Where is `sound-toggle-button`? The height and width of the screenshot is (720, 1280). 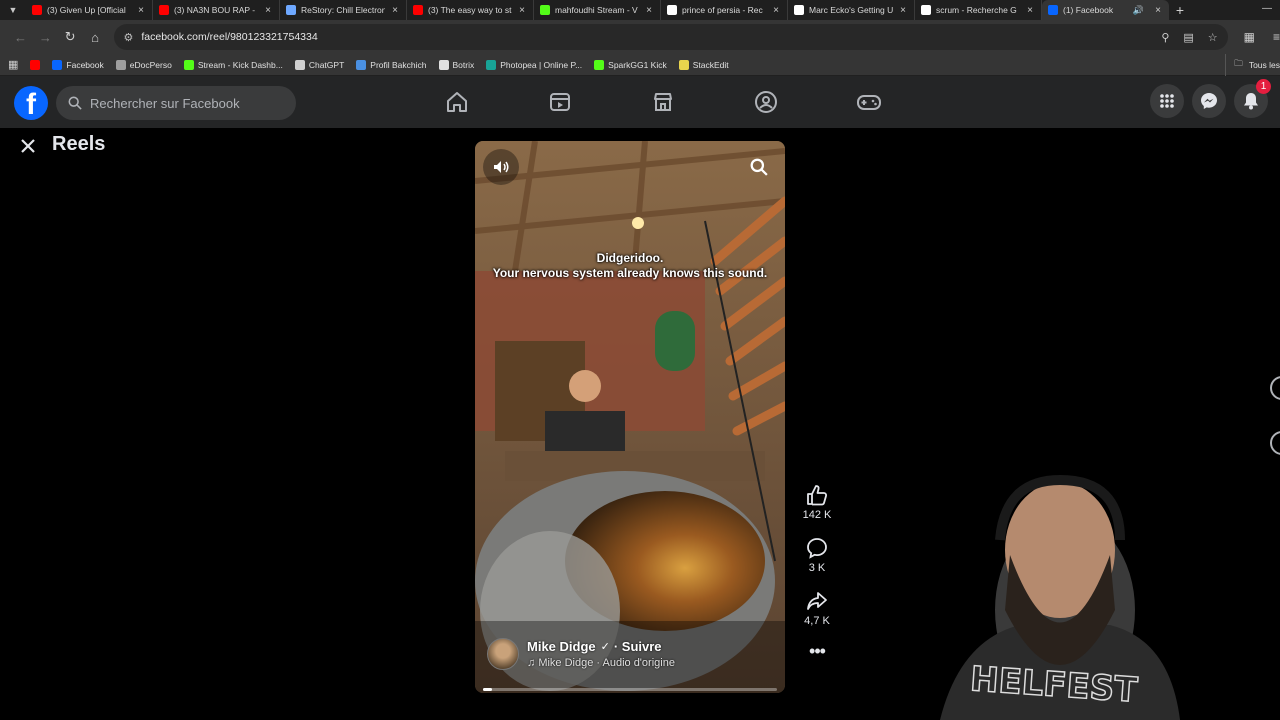
sound-toggle-button is located at coordinates (501, 167).